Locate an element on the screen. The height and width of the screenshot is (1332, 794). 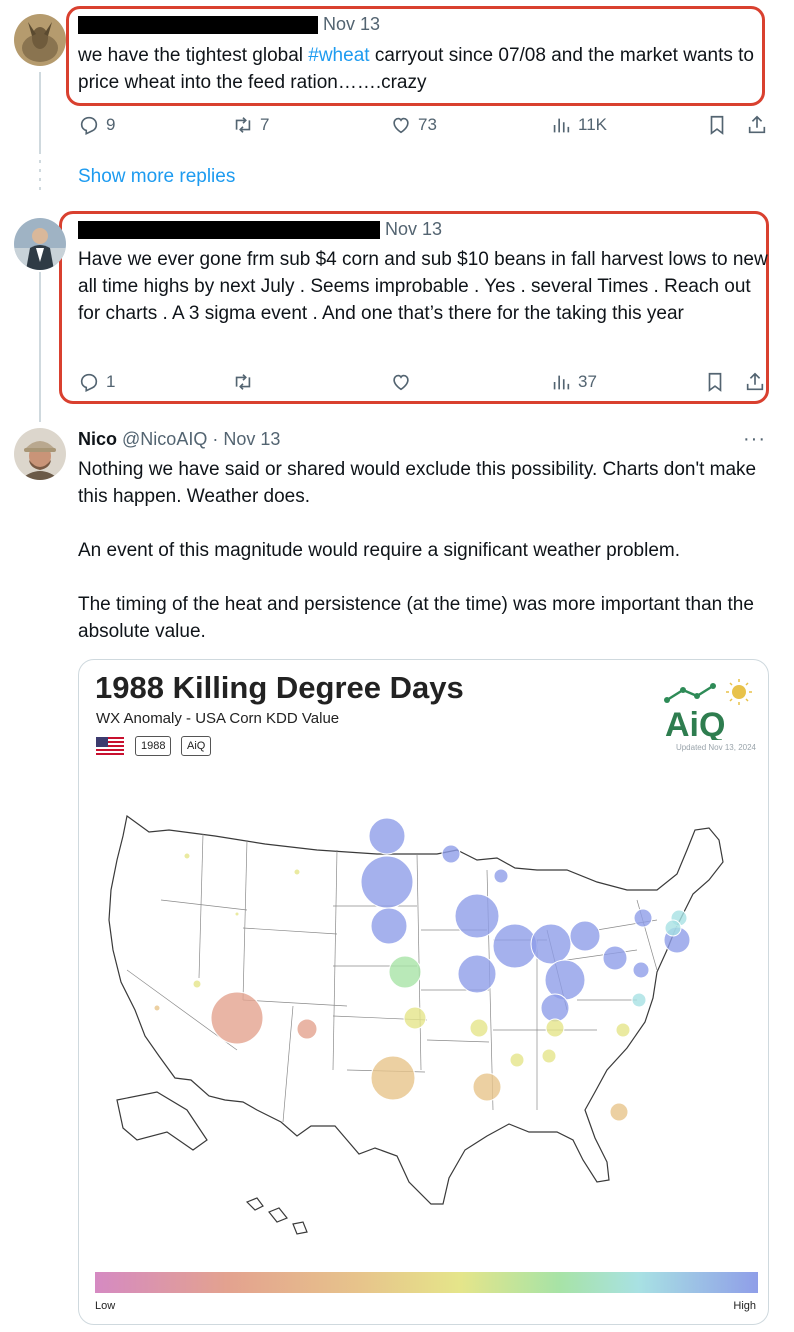
more-icon: ··· is located at coordinates (754, 439).